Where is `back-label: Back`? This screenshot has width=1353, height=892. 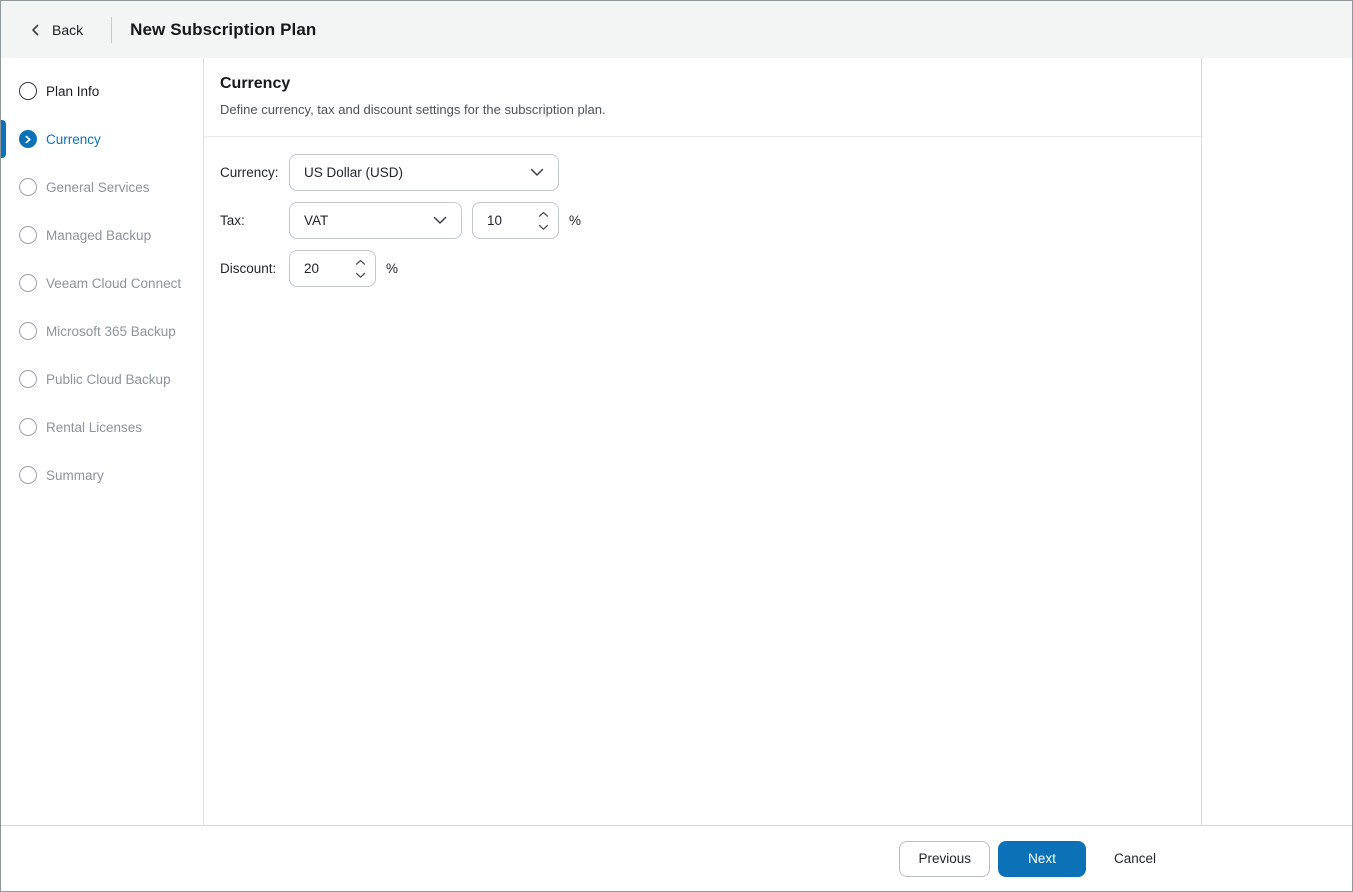
back-label: Back is located at coordinates (68, 29).